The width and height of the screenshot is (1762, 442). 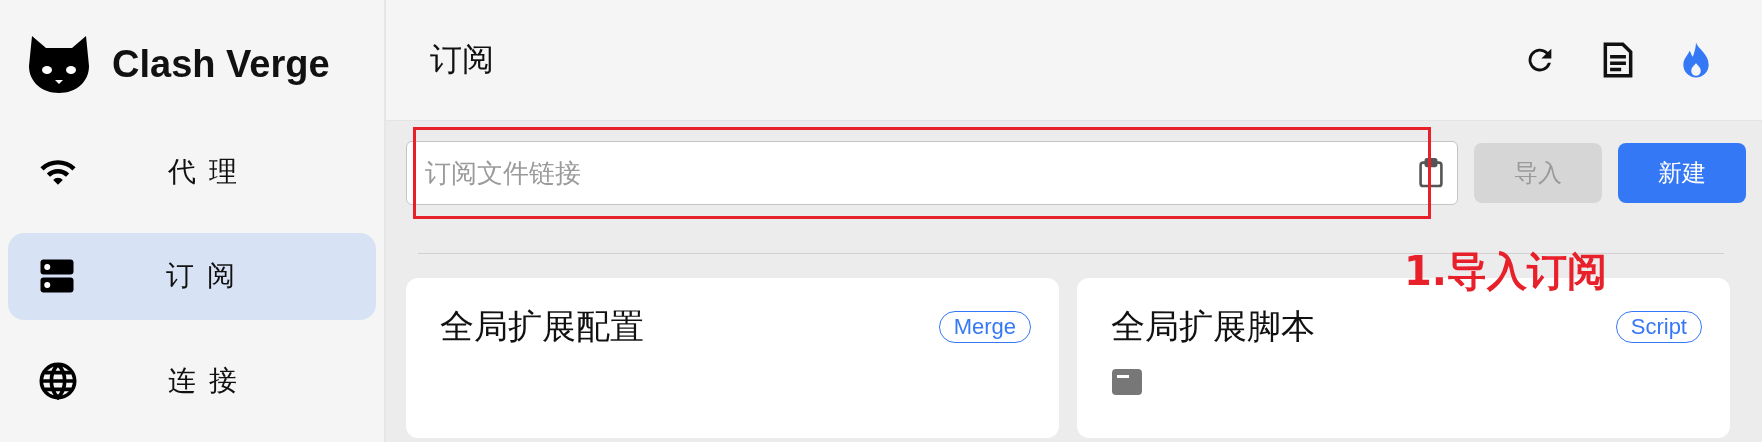 I want to click on fire-icon, so click(x=1696, y=60).